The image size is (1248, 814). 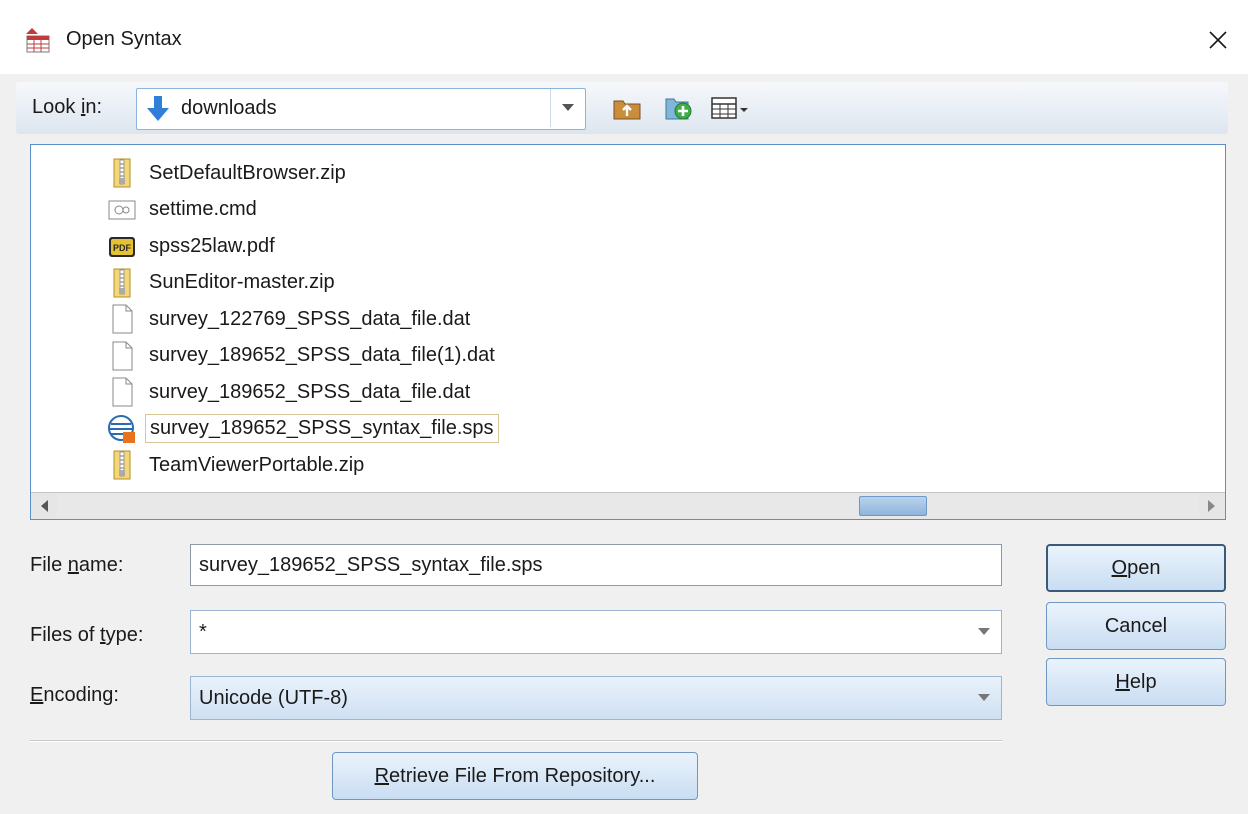 What do you see at coordinates (361, 109) in the screenshot?
I see `look-in-combo: downloads` at bounding box center [361, 109].